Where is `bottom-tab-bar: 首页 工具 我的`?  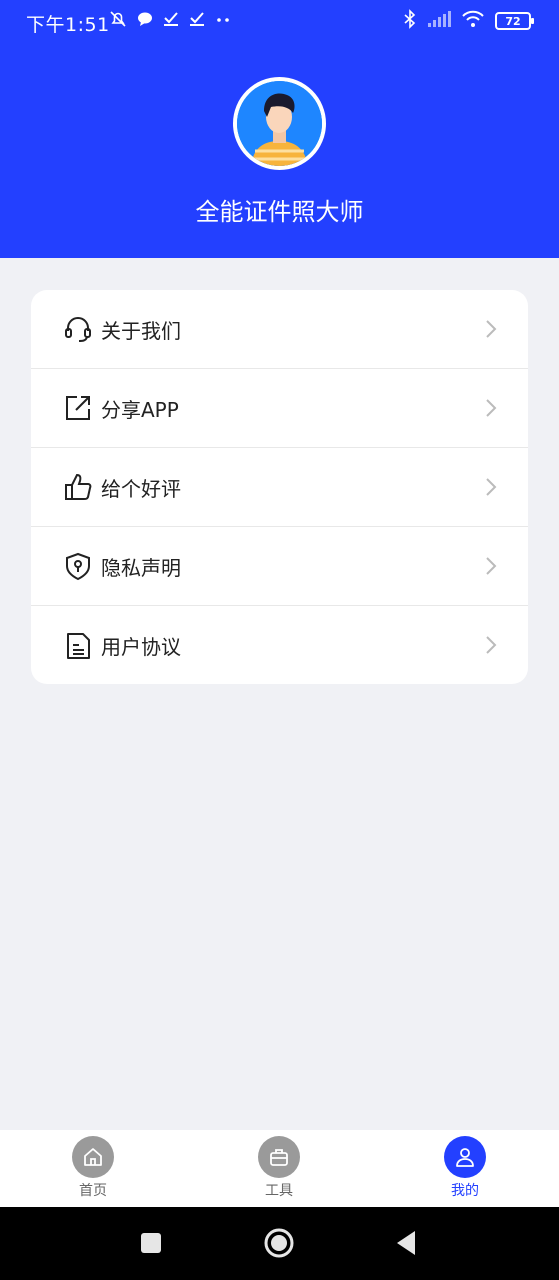
bottom-tab-bar: 首页 工具 我的 is located at coordinates (279, 1168).